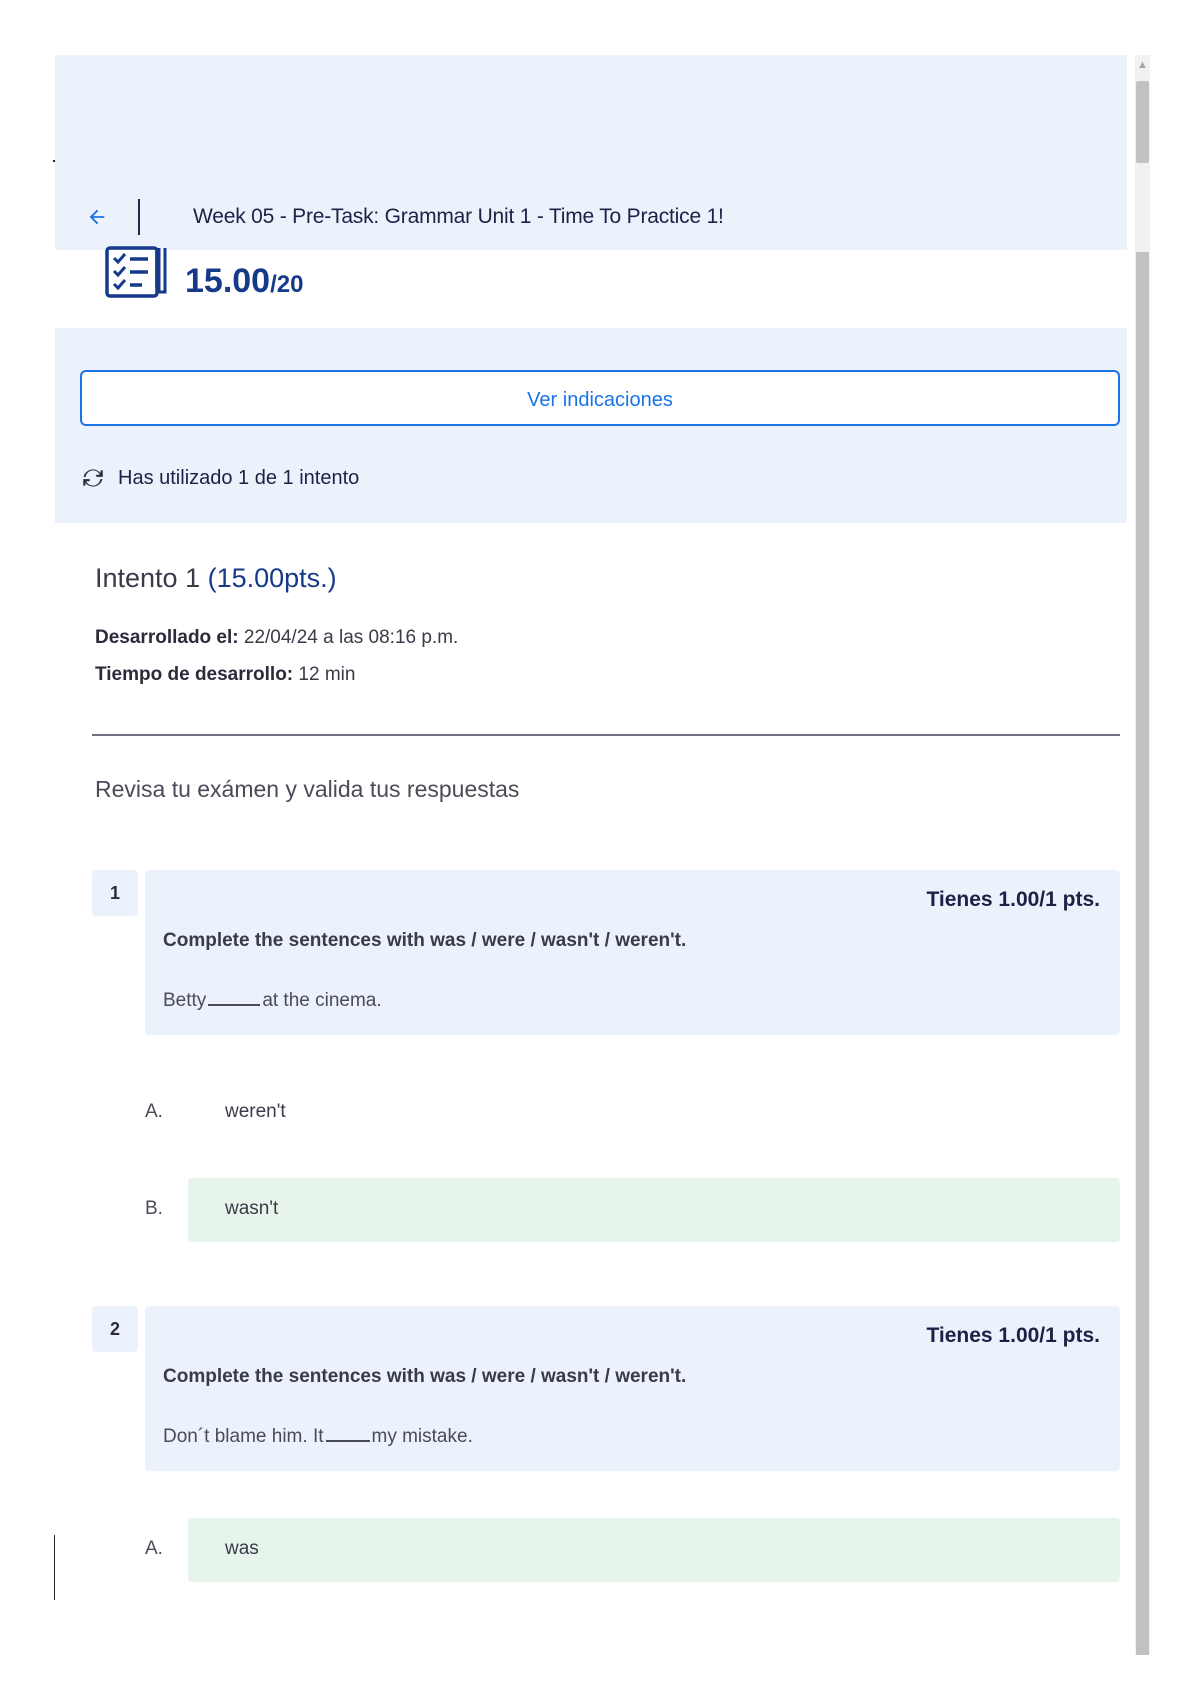  I want to click on attempt-title: Intento 1 (15.00pts.), so click(216, 578).